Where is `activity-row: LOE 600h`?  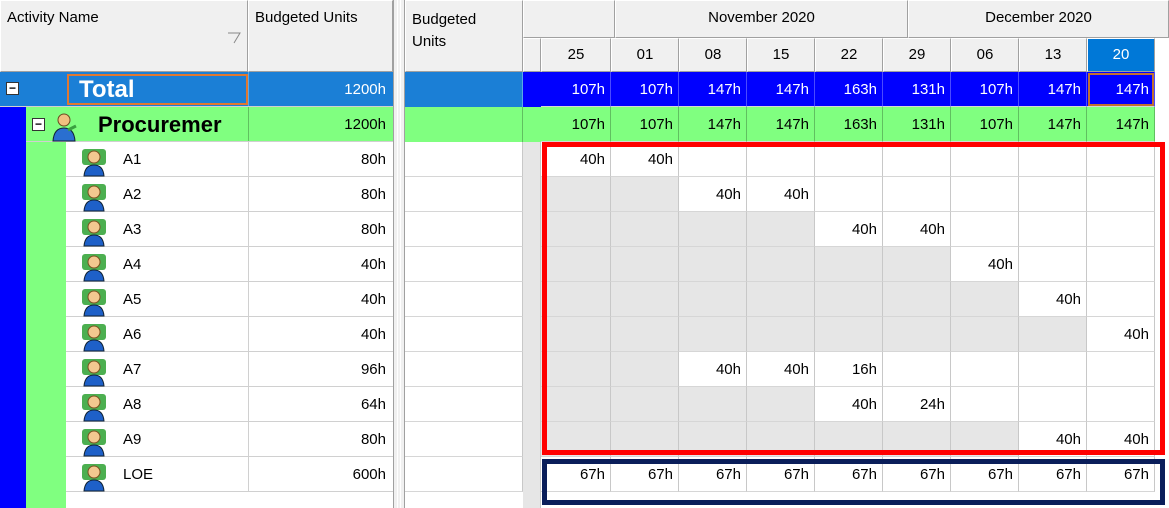
activity-row: LOE 600h is located at coordinates (229, 474).